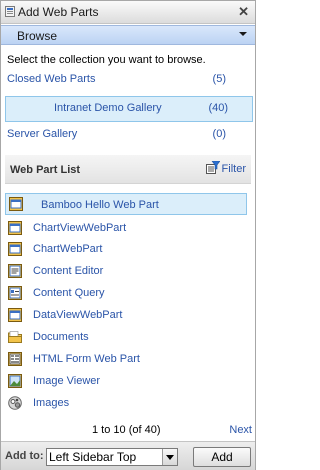  Describe the element at coordinates (92, 457) in the screenshot. I see `zone-select-value: Left Sidebar Top` at that location.